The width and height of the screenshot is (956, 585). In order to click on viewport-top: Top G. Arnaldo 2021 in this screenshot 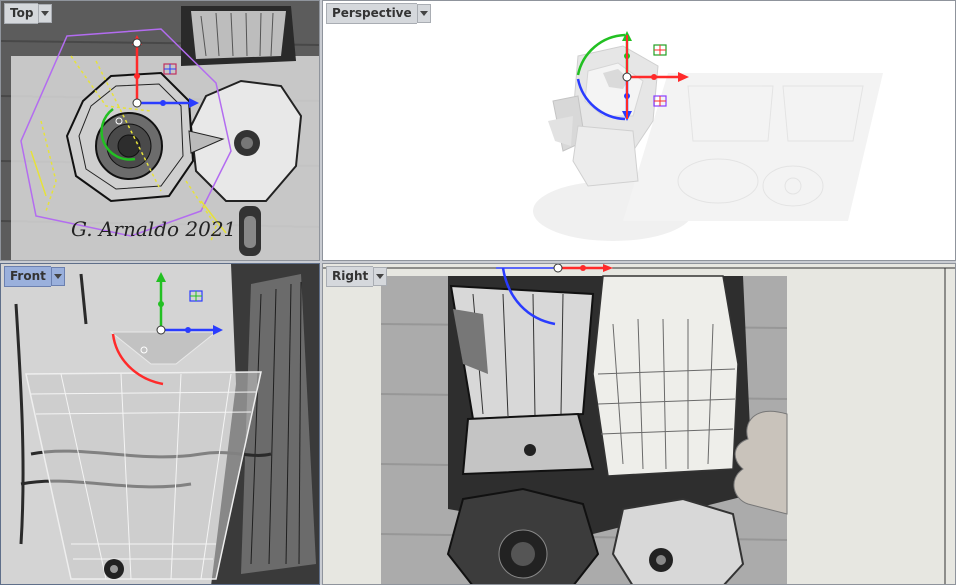, I will do `click(160, 130)`.